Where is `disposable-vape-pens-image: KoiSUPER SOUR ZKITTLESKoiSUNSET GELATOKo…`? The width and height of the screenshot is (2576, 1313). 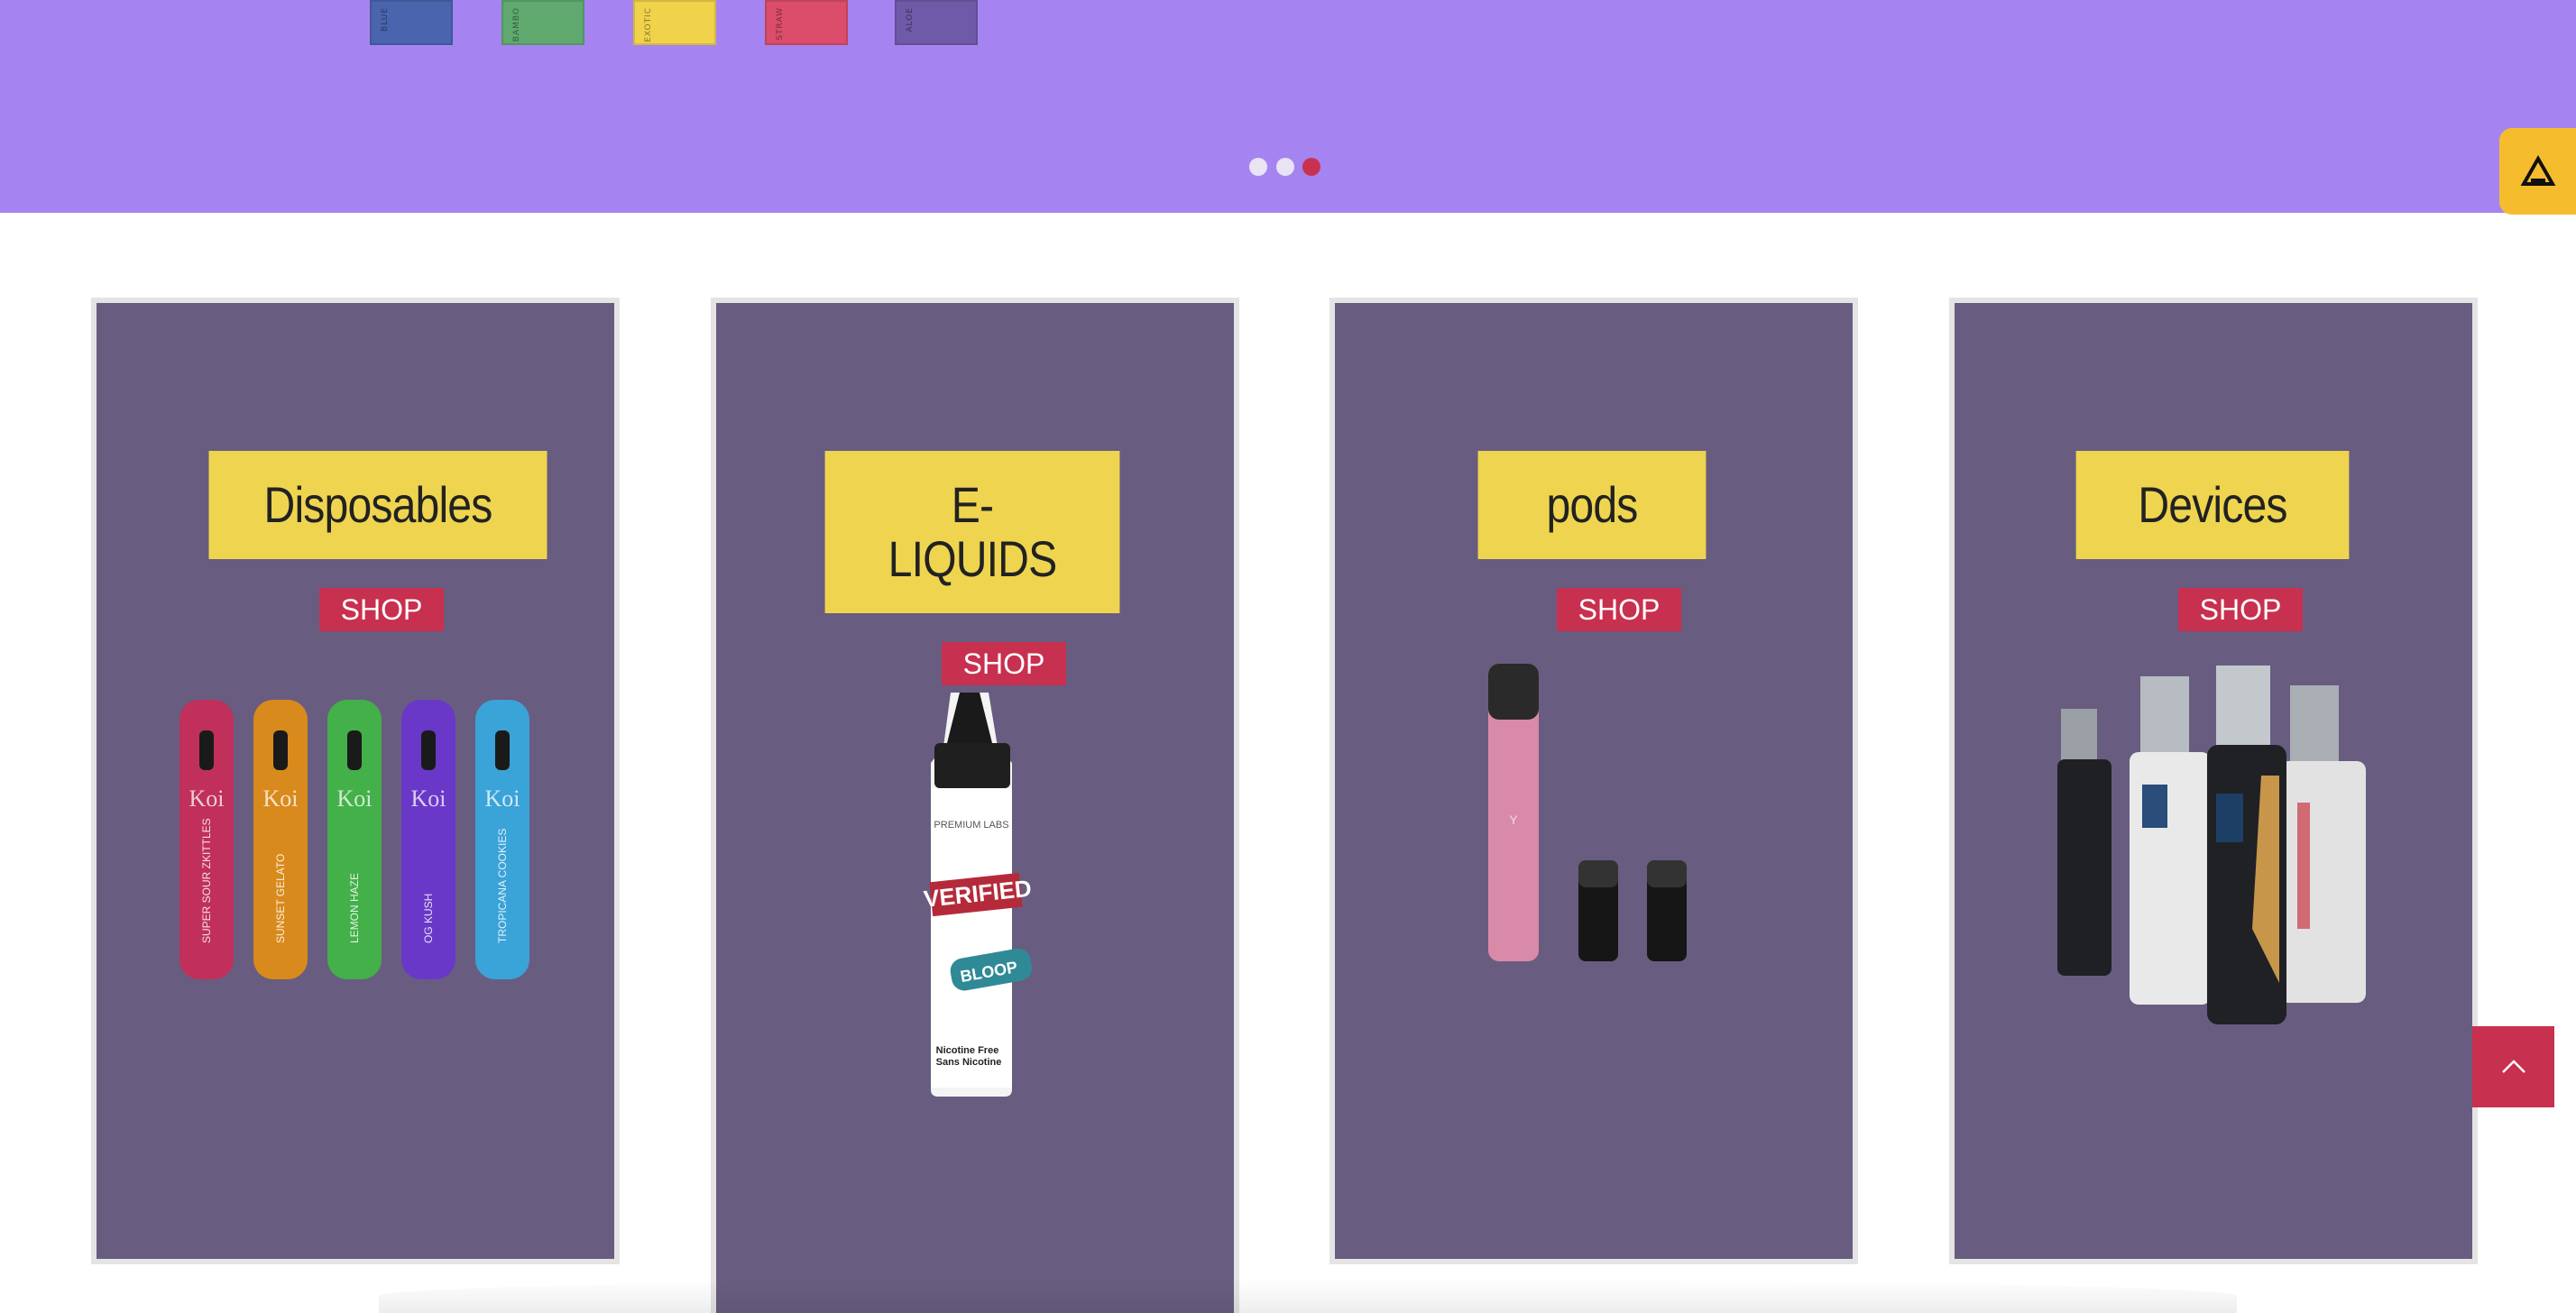
disposable-vape-pens-image: KoiSUPER SOUR ZKITTLESKoiSUNSET GELATOKo… is located at coordinates (354, 840).